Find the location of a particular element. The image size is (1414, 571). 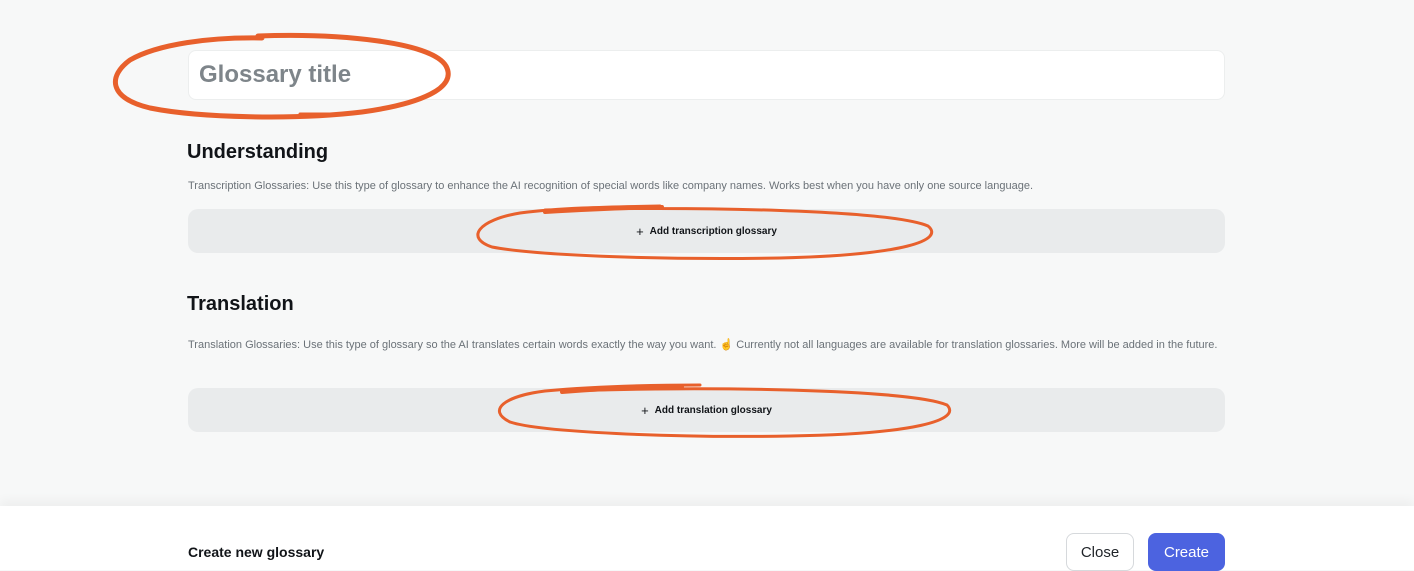

add-translation-glossary-label: Add translation glossary is located at coordinates (713, 410).